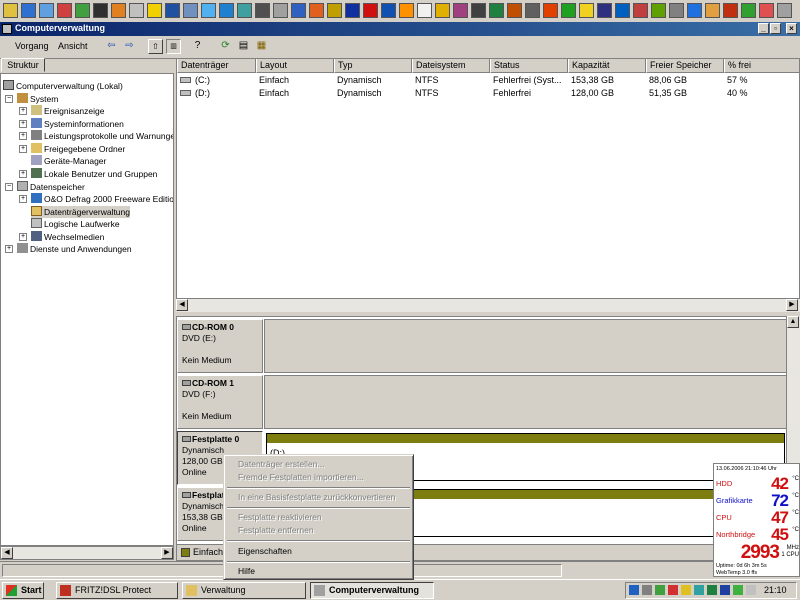  What do you see at coordinates (225, 46) in the screenshot?
I see `refresh-icon: ⟳` at bounding box center [225, 46].